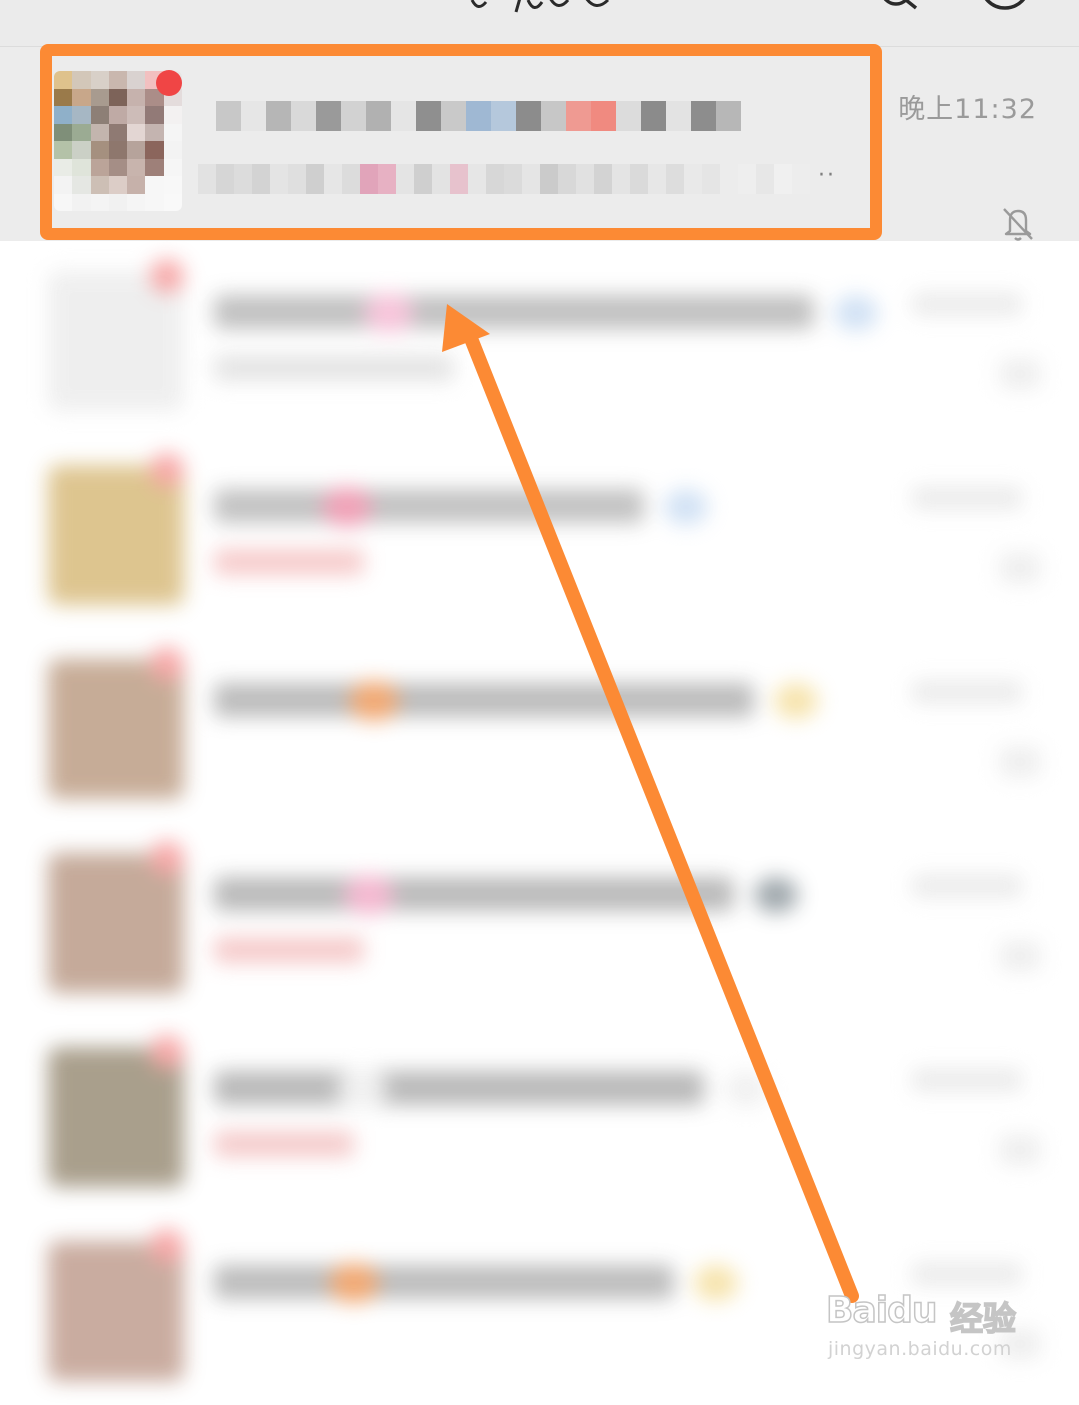 This screenshot has width=1079, height=1405. What do you see at coordinates (983, 1318) in the screenshot?
I see `watermark-cn: 经验` at bounding box center [983, 1318].